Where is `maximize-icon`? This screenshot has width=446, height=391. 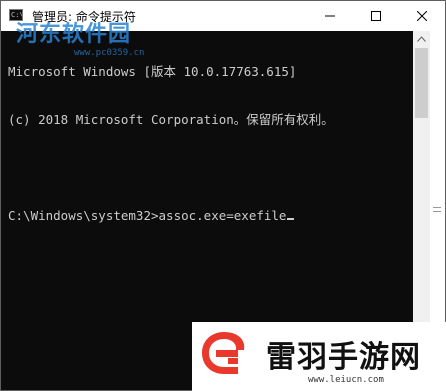
maximize-icon is located at coordinates (376, 16).